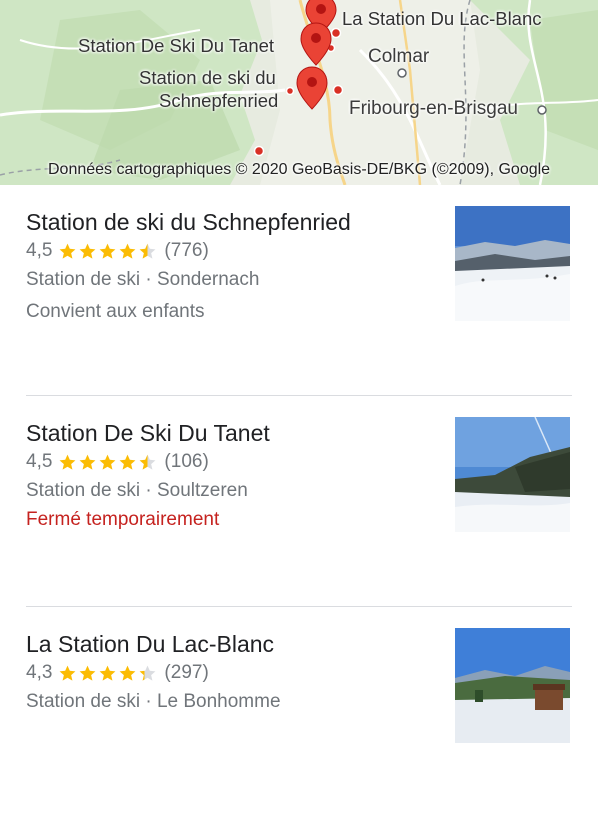  What do you see at coordinates (207, 78) in the screenshot?
I see `map-label-schnepfenried-line1: Station de ski du` at bounding box center [207, 78].